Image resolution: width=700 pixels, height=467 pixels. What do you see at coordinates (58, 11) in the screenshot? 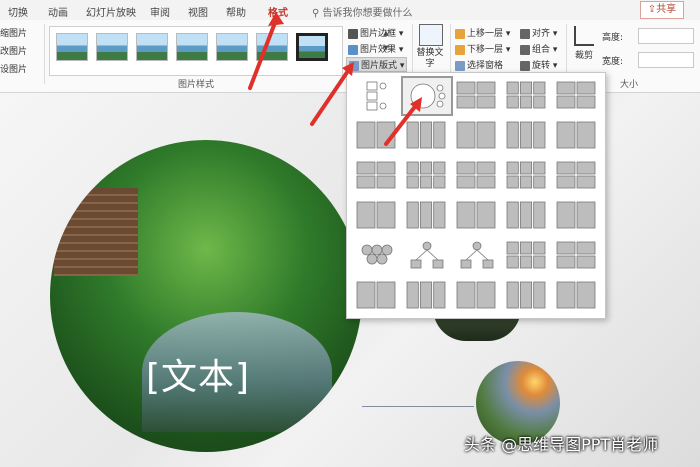
I see `tab-animations: 动画` at bounding box center [58, 11].